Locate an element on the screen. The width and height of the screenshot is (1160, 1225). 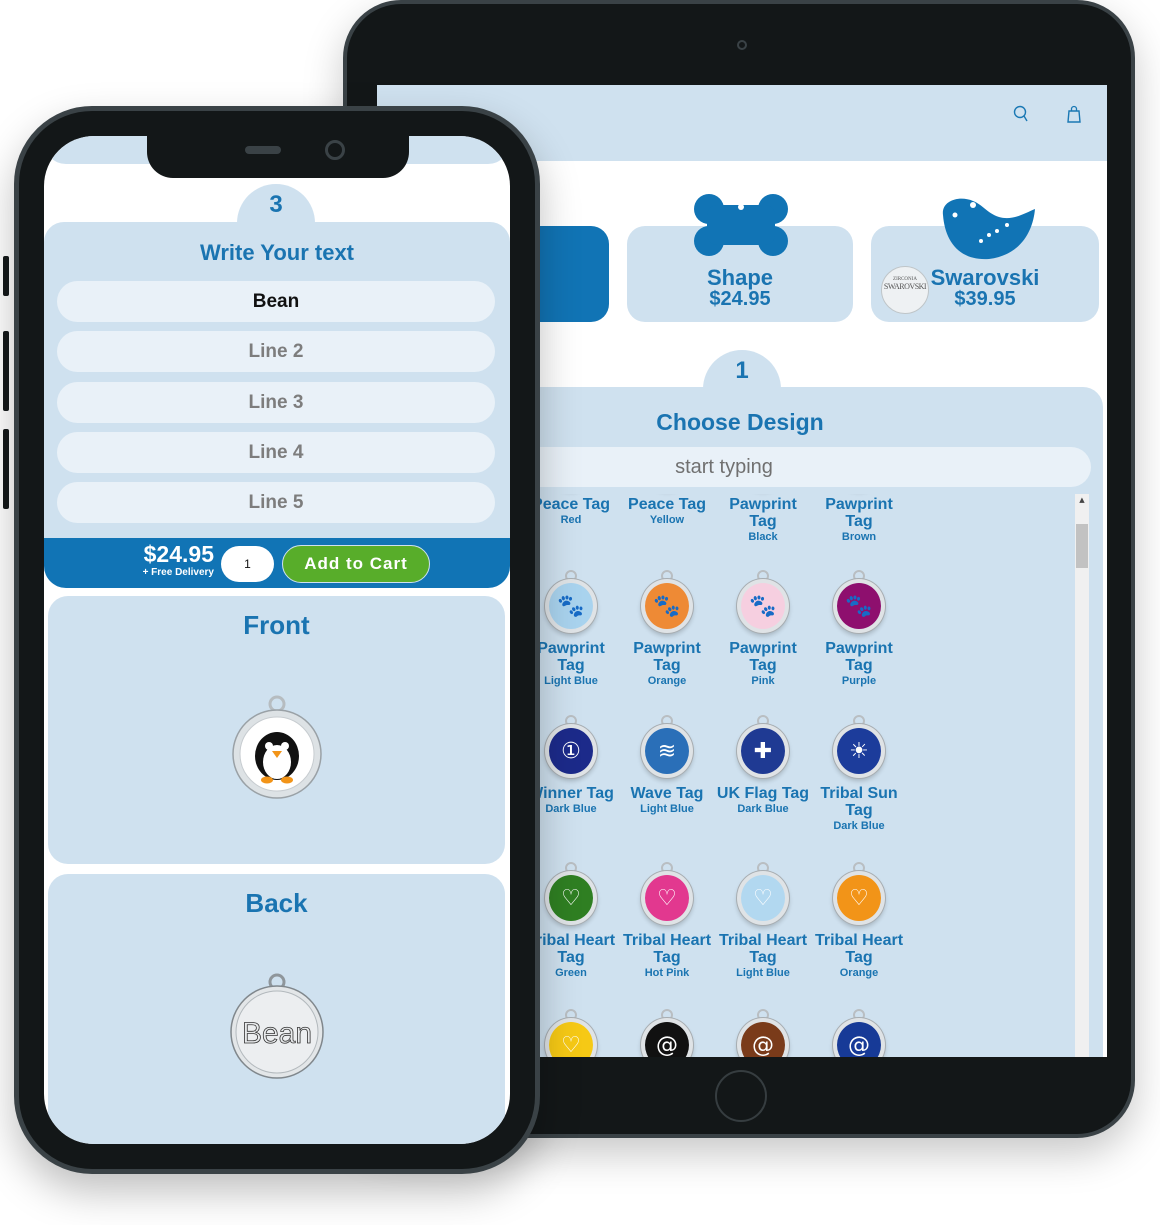
design-tag-item: ☀ Tribal Sun Tag Dark Blue is located at coordinates (859, 774).